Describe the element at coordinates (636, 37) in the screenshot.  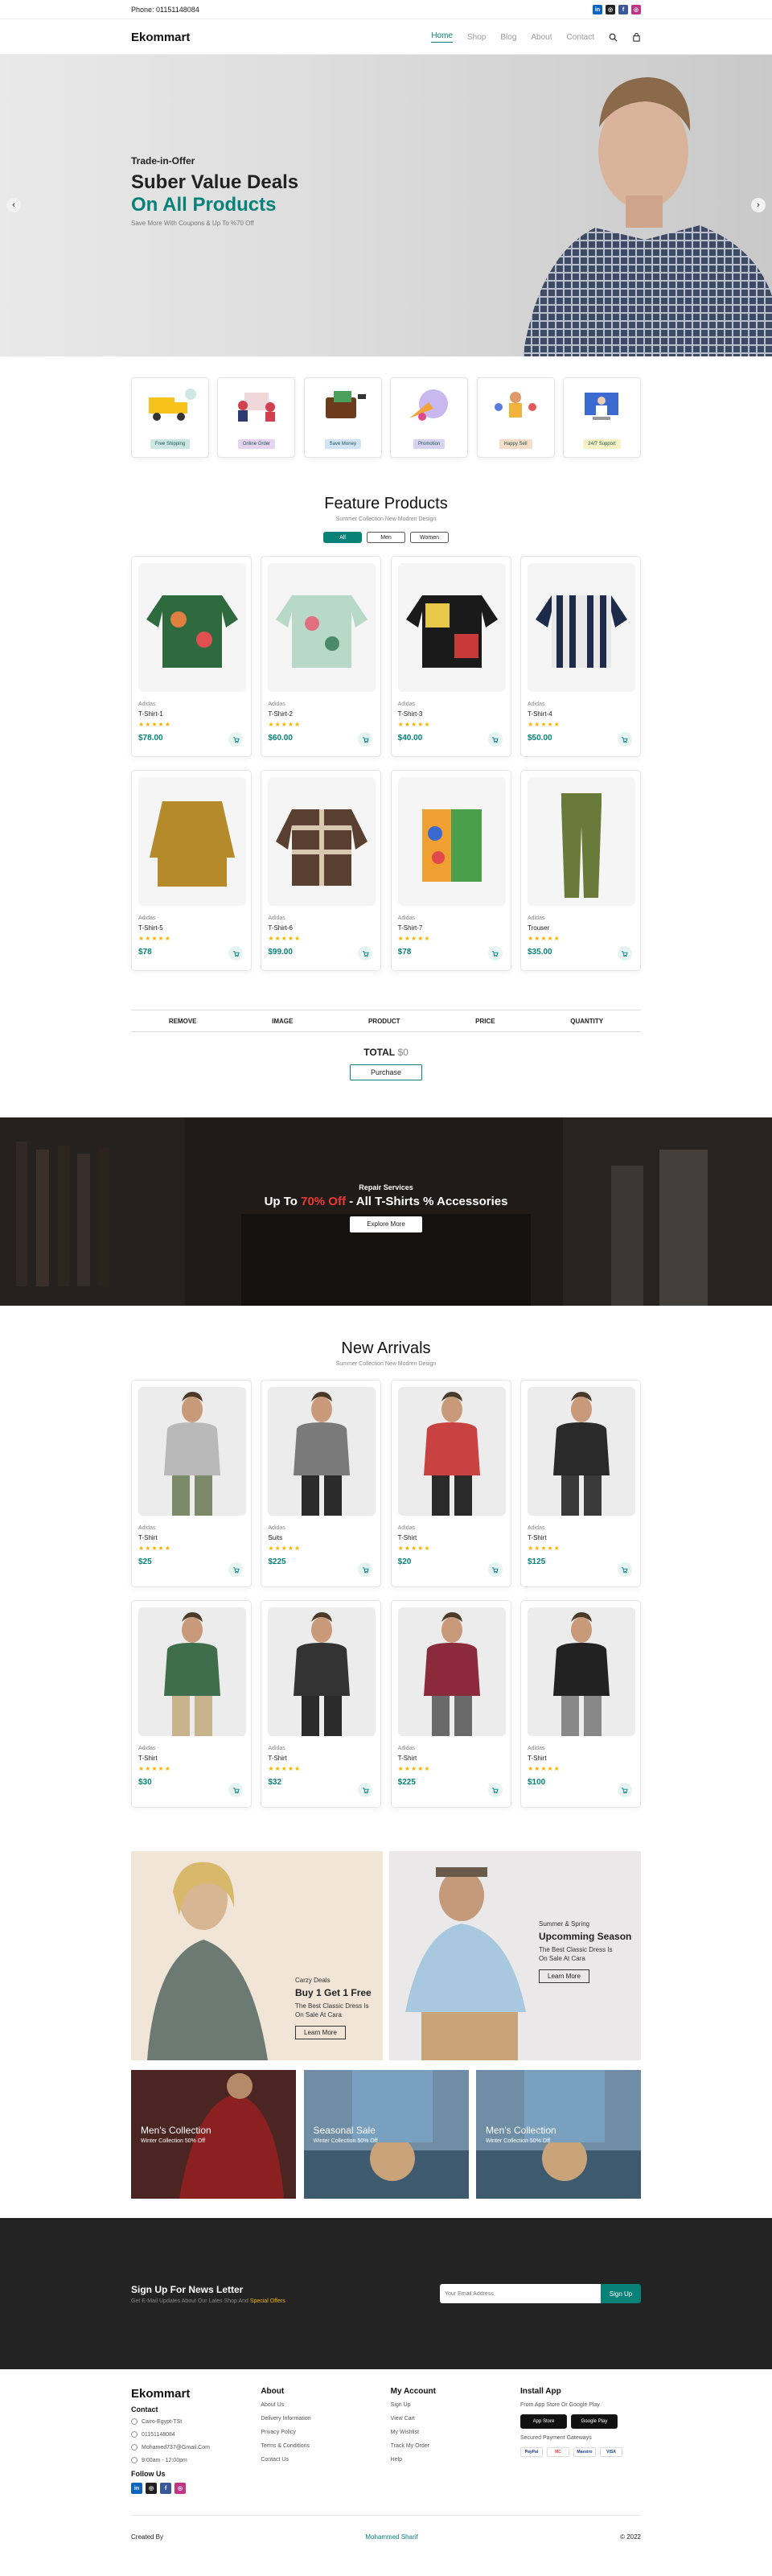
I see `bag-icon` at that location.